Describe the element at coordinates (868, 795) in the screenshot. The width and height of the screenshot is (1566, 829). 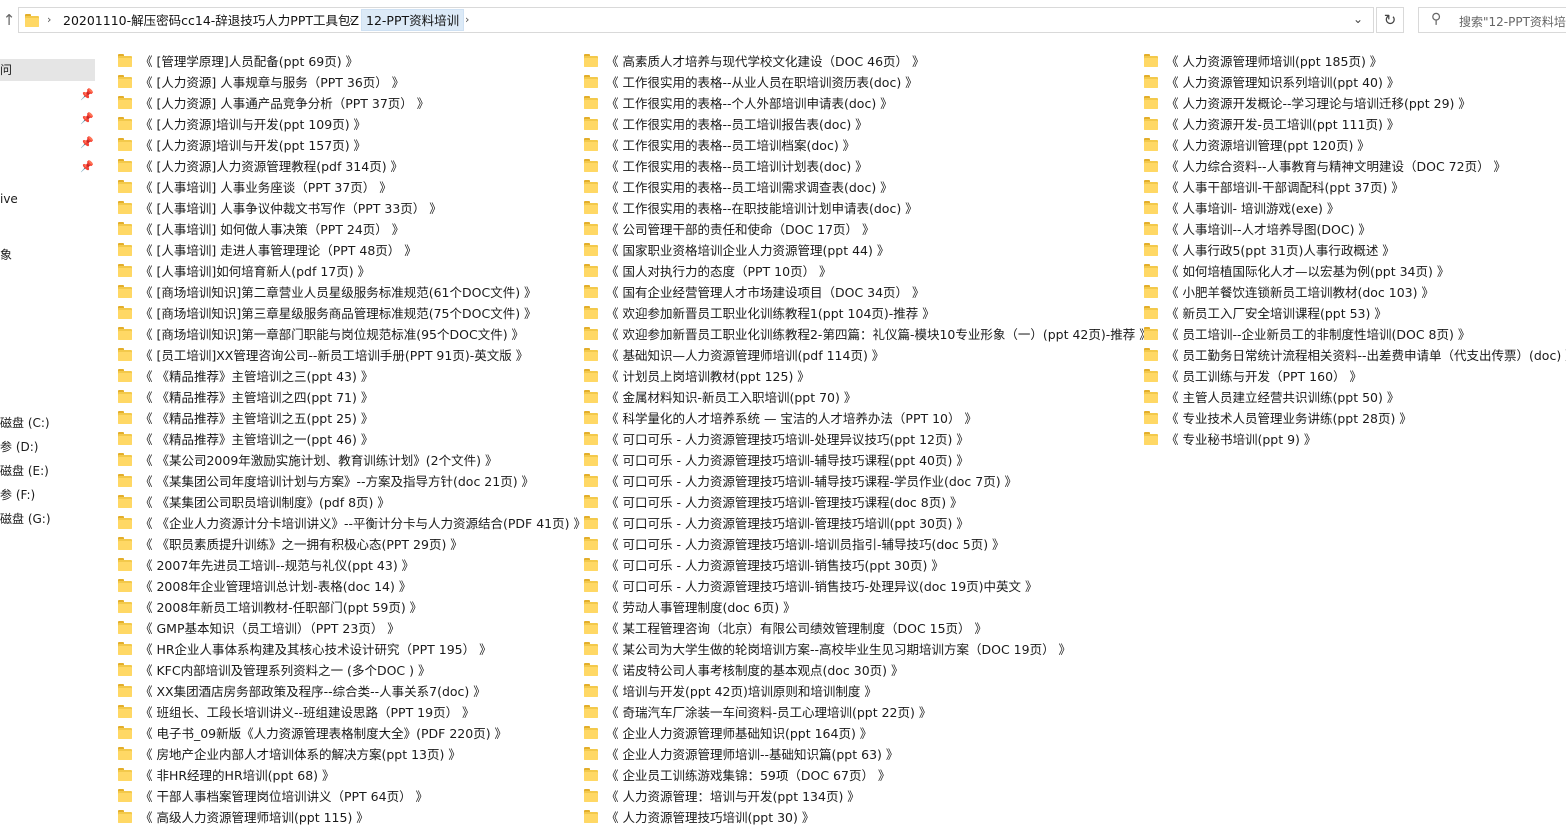
I see `folder-item: 《 人力资源管理：培训与开发(ppt 134页) 》` at that location.